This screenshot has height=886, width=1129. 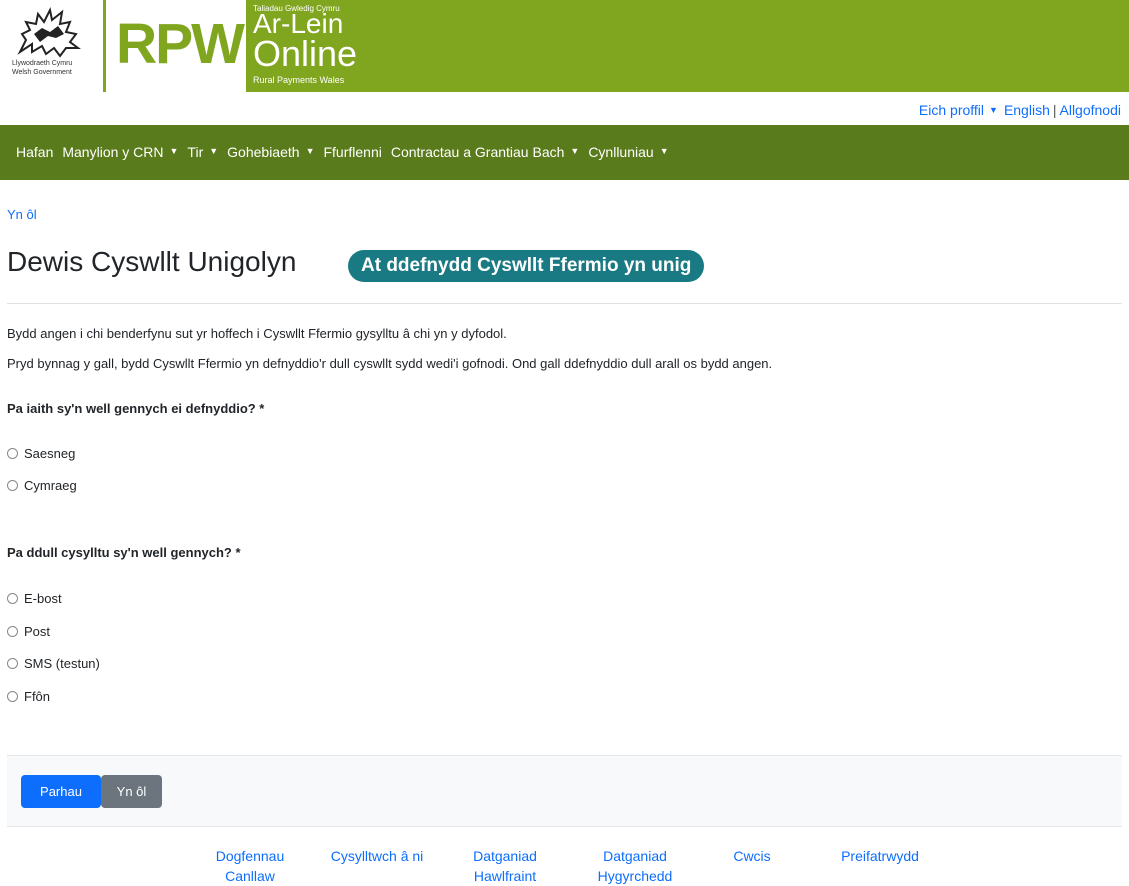 I want to click on footer-link-text: Hawlfraint, so click(x=505, y=876).